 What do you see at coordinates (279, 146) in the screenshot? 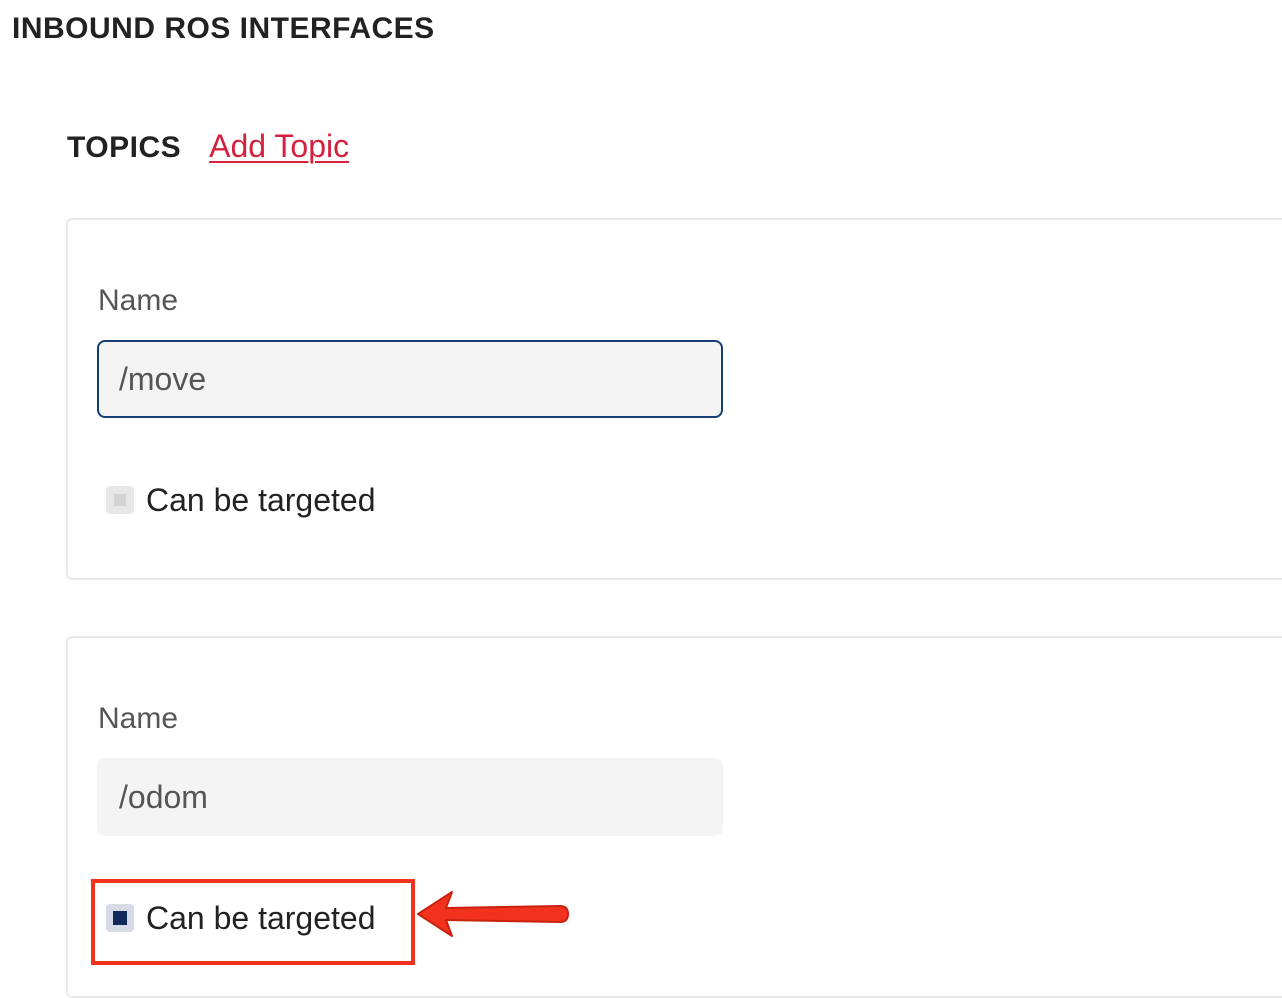
I see `add-topic-link: Add Topic` at bounding box center [279, 146].